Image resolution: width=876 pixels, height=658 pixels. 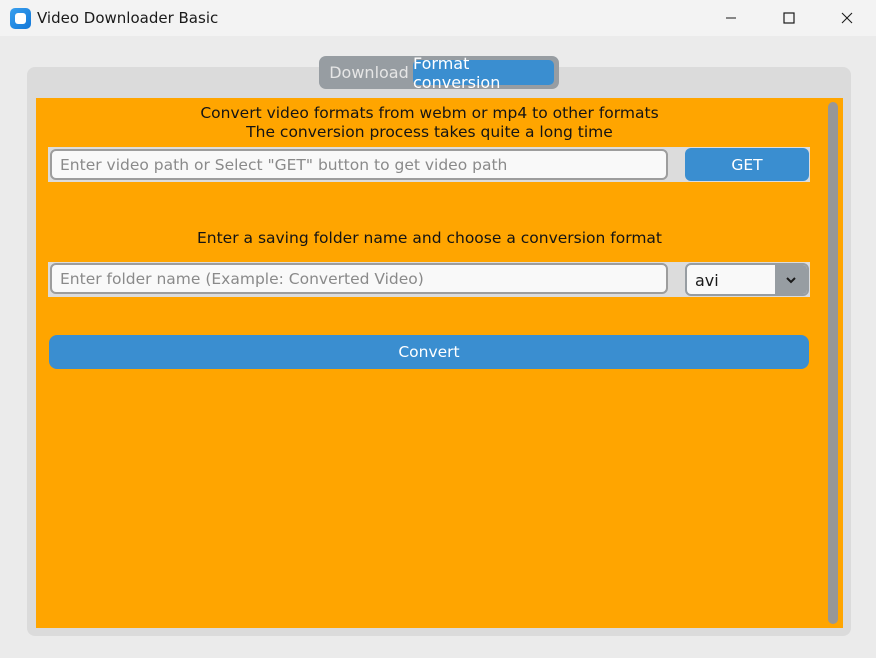 I want to click on close-icon, so click(x=847, y=18).